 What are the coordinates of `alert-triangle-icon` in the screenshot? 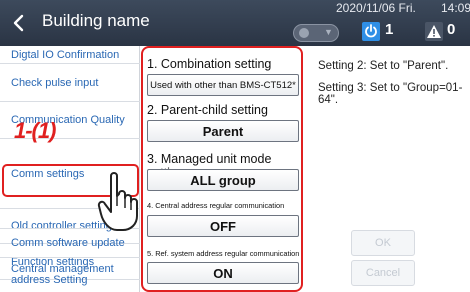 It's located at (434, 31).